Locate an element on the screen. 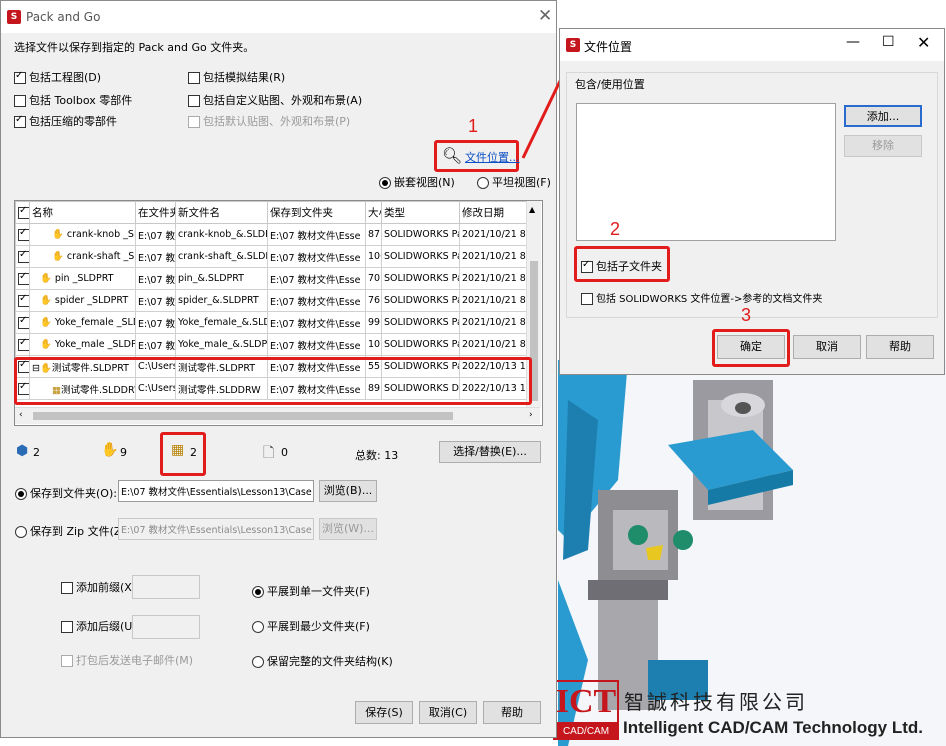 This screenshot has width=946, height=746. view-flat-radio: 平坦视图(F) is located at coordinates (514, 182).